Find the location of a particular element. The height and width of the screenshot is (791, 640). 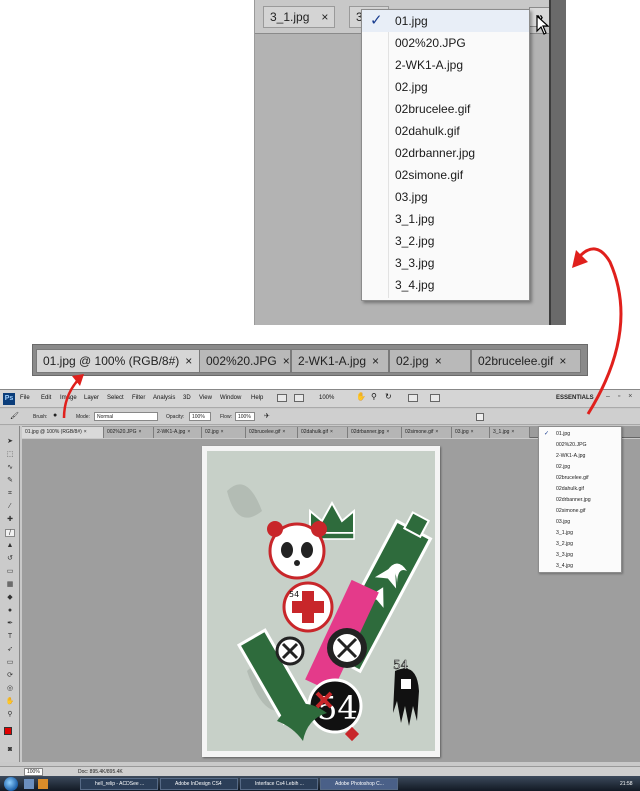

dodge-tool-icon: ● is located at coordinates (10, 611).